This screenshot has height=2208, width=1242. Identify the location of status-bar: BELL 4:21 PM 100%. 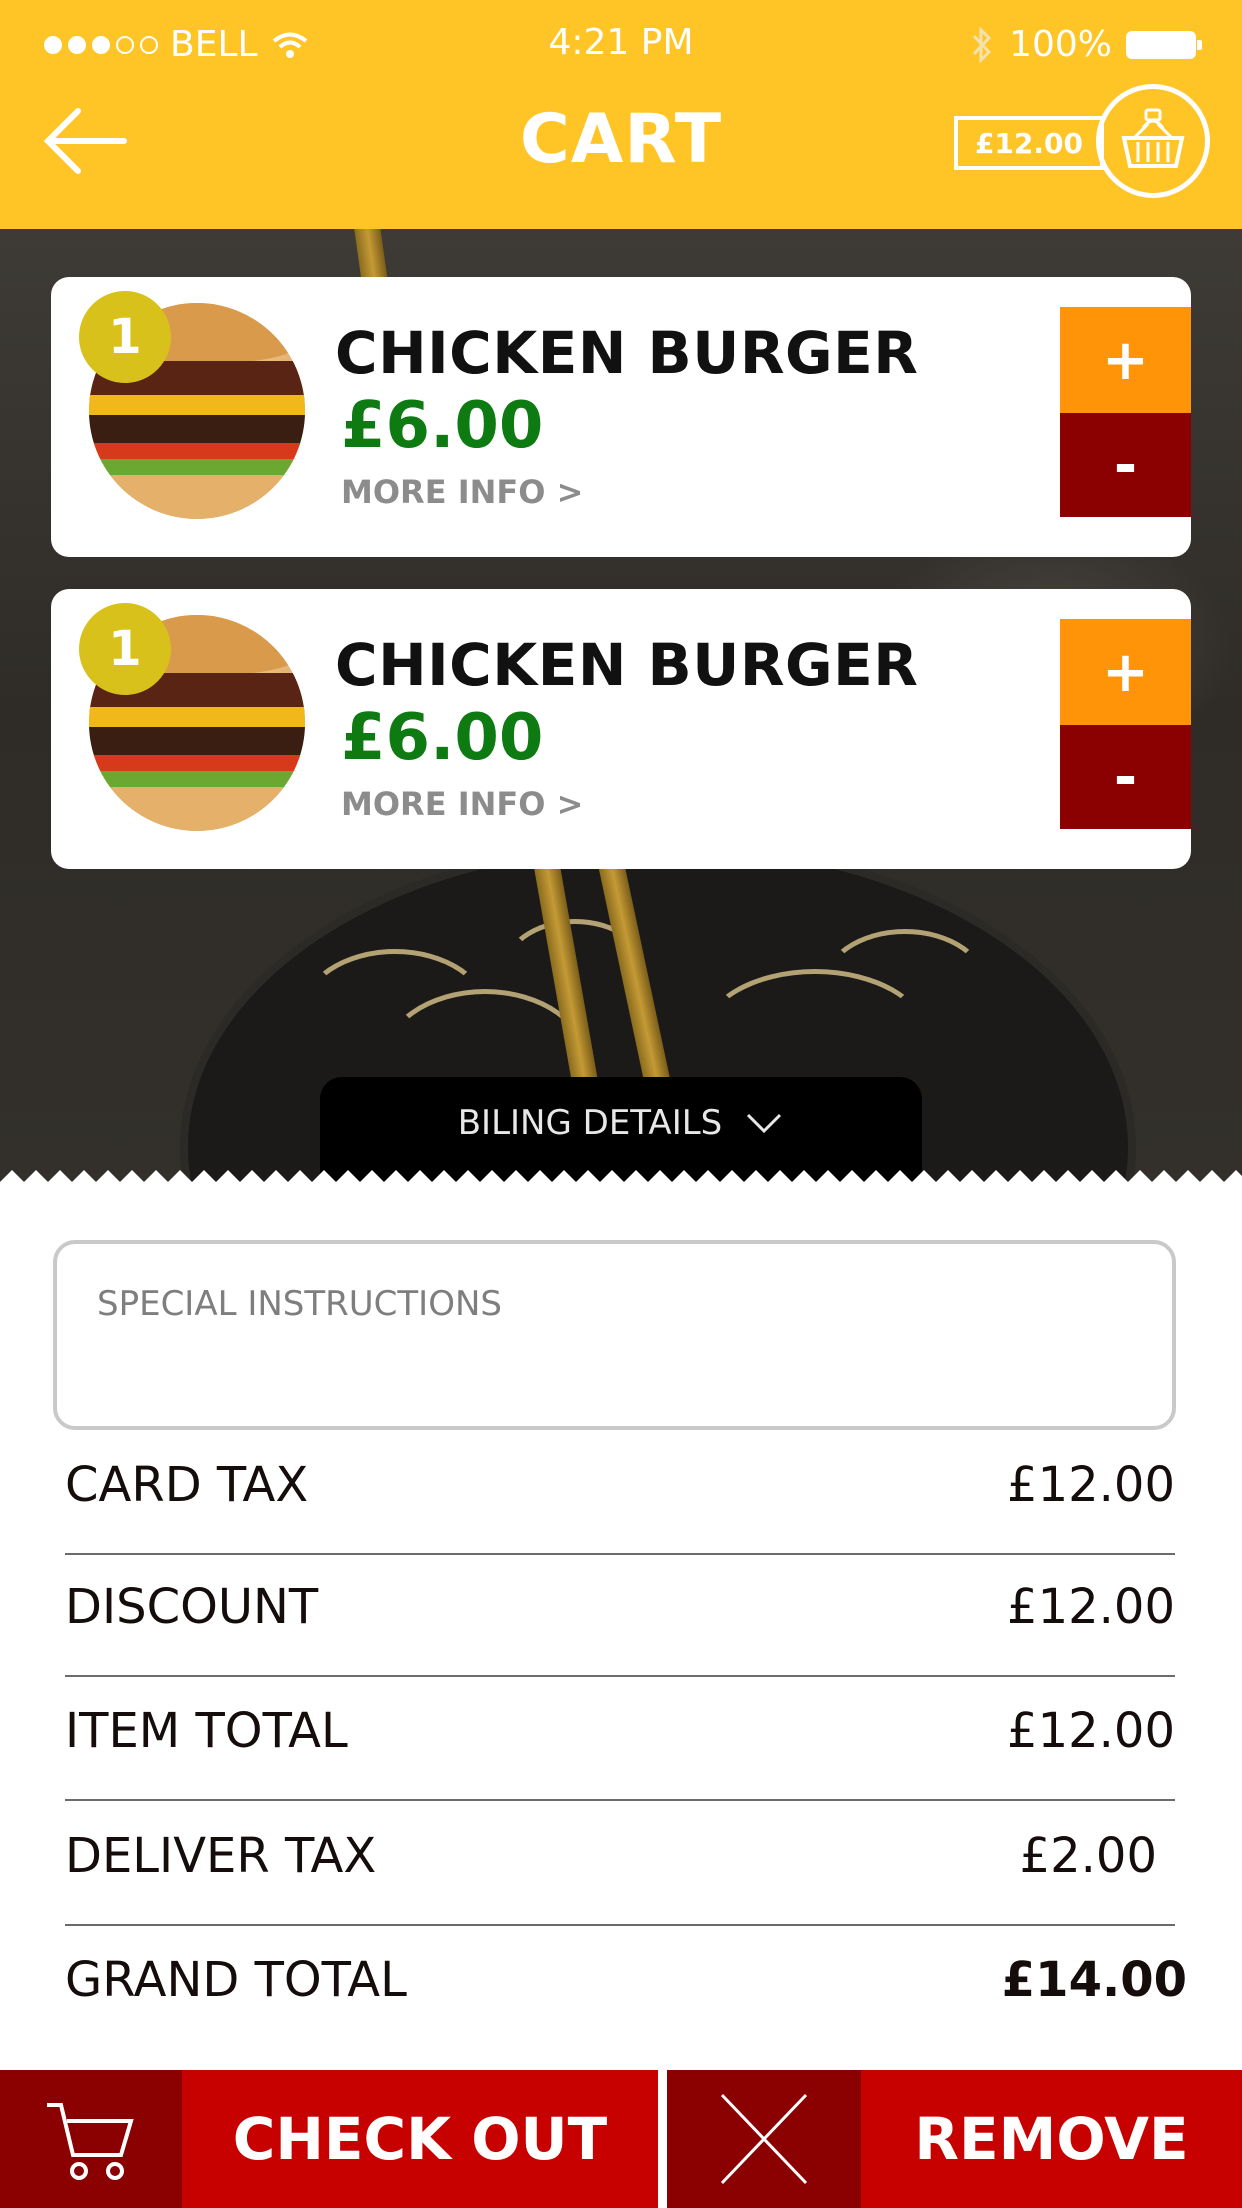
(621, 45).